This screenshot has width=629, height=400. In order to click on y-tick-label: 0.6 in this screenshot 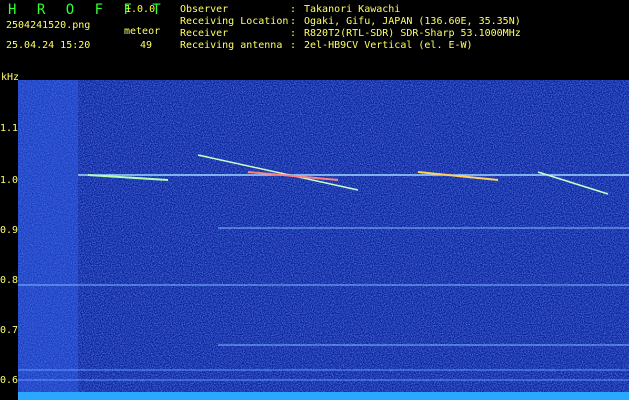, I will do `click(9, 380)`.